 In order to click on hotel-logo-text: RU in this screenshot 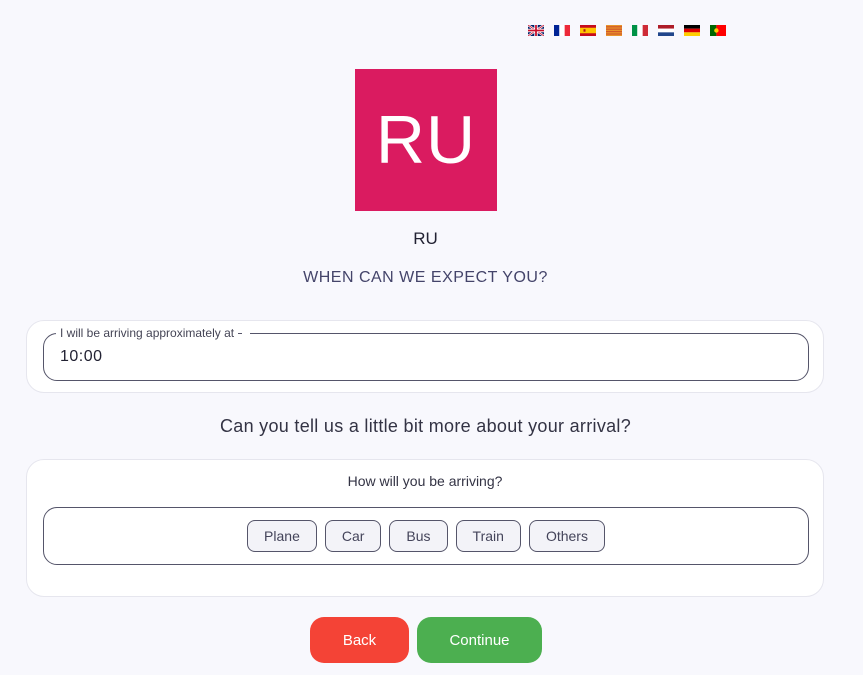, I will do `click(426, 140)`.